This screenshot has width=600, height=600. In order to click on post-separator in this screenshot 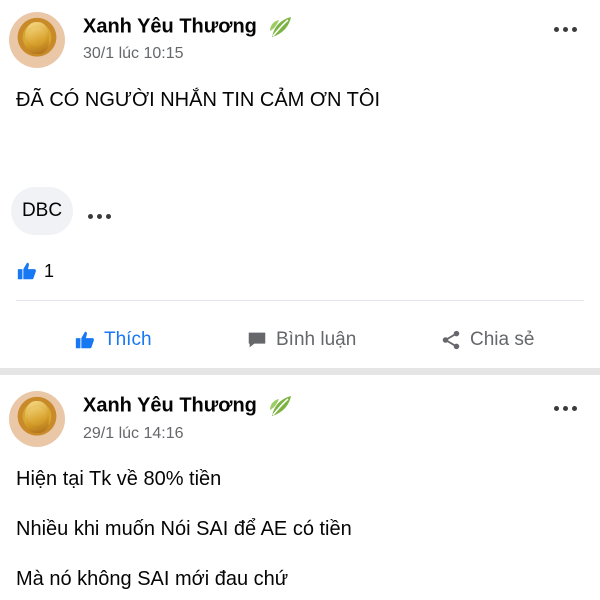, I will do `click(300, 371)`.